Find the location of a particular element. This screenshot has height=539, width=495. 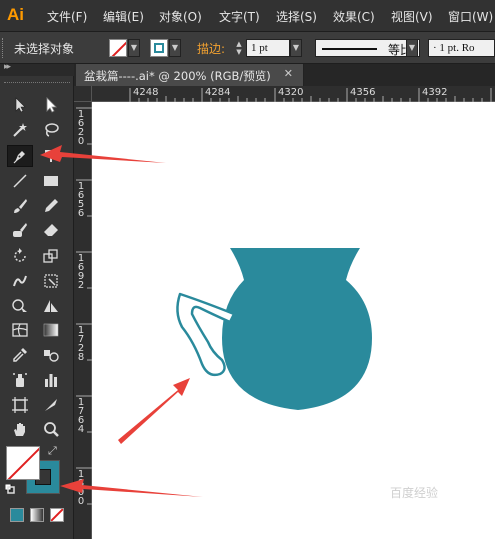

vertical-ruler: 1620 1656 1692 1728 1764 1800 is located at coordinates (83, 320).